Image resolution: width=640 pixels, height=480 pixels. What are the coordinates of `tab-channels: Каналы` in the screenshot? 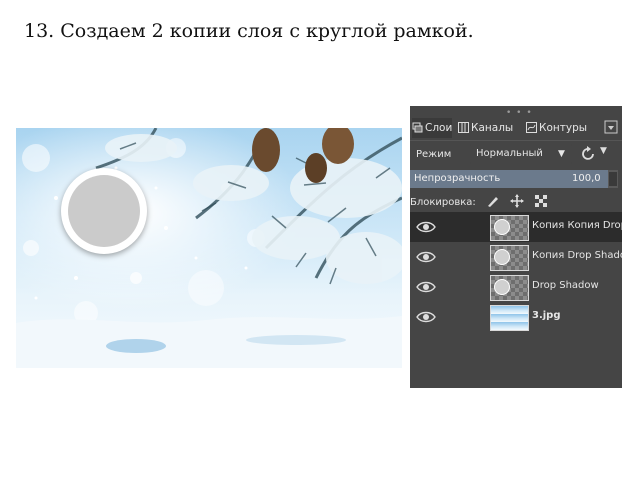 It's located at (485, 128).